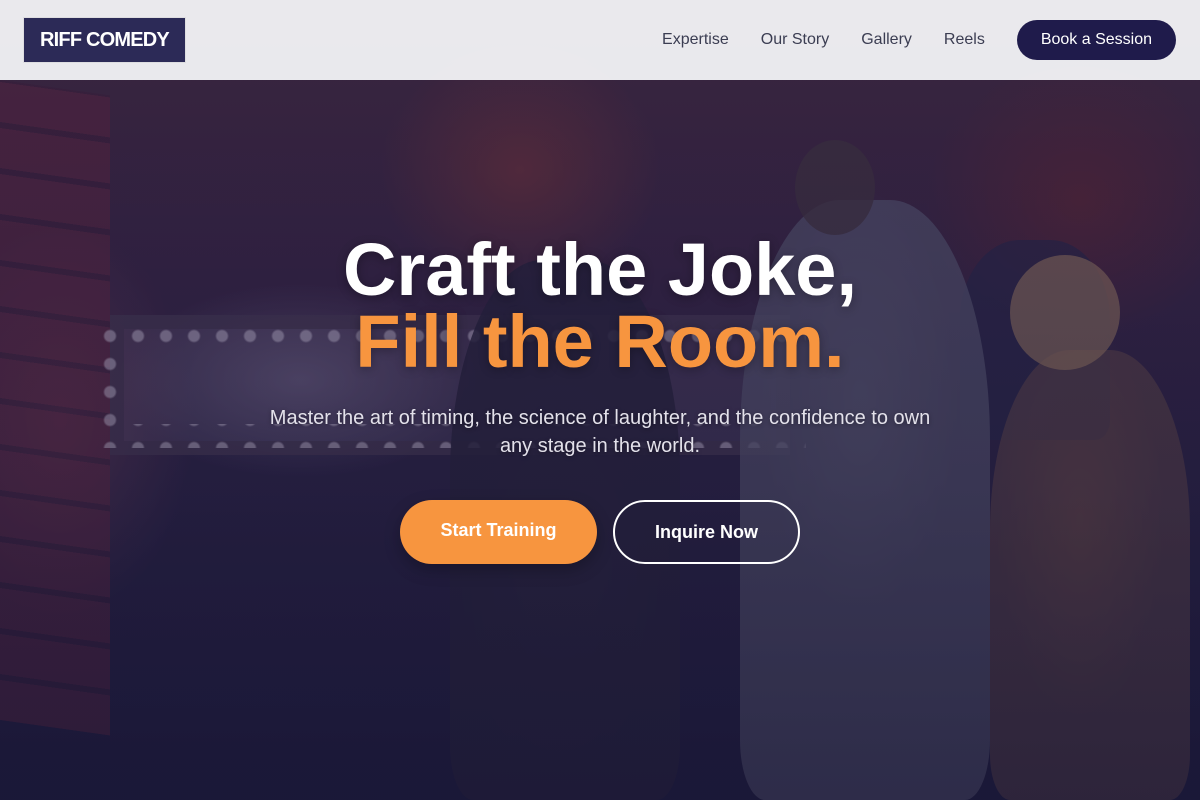 The height and width of the screenshot is (800, 1200). Describe the element at coordinates (600, 269) in the screenshot. I see `headline-line-1: Craft the Joke,` at that location.